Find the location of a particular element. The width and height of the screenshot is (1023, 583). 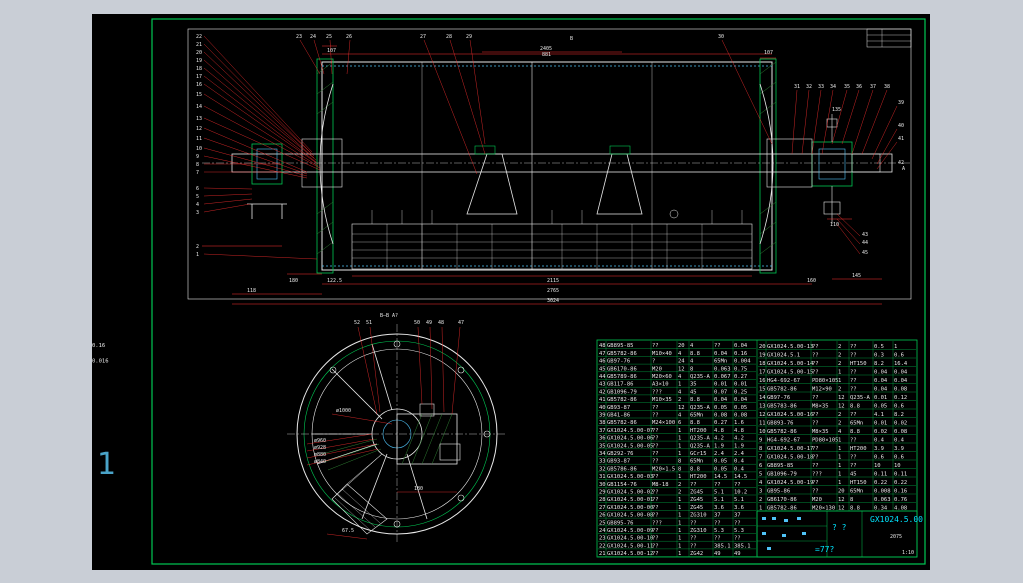

parts-left-cell: 8.8 is located at coordinates (695, 423).